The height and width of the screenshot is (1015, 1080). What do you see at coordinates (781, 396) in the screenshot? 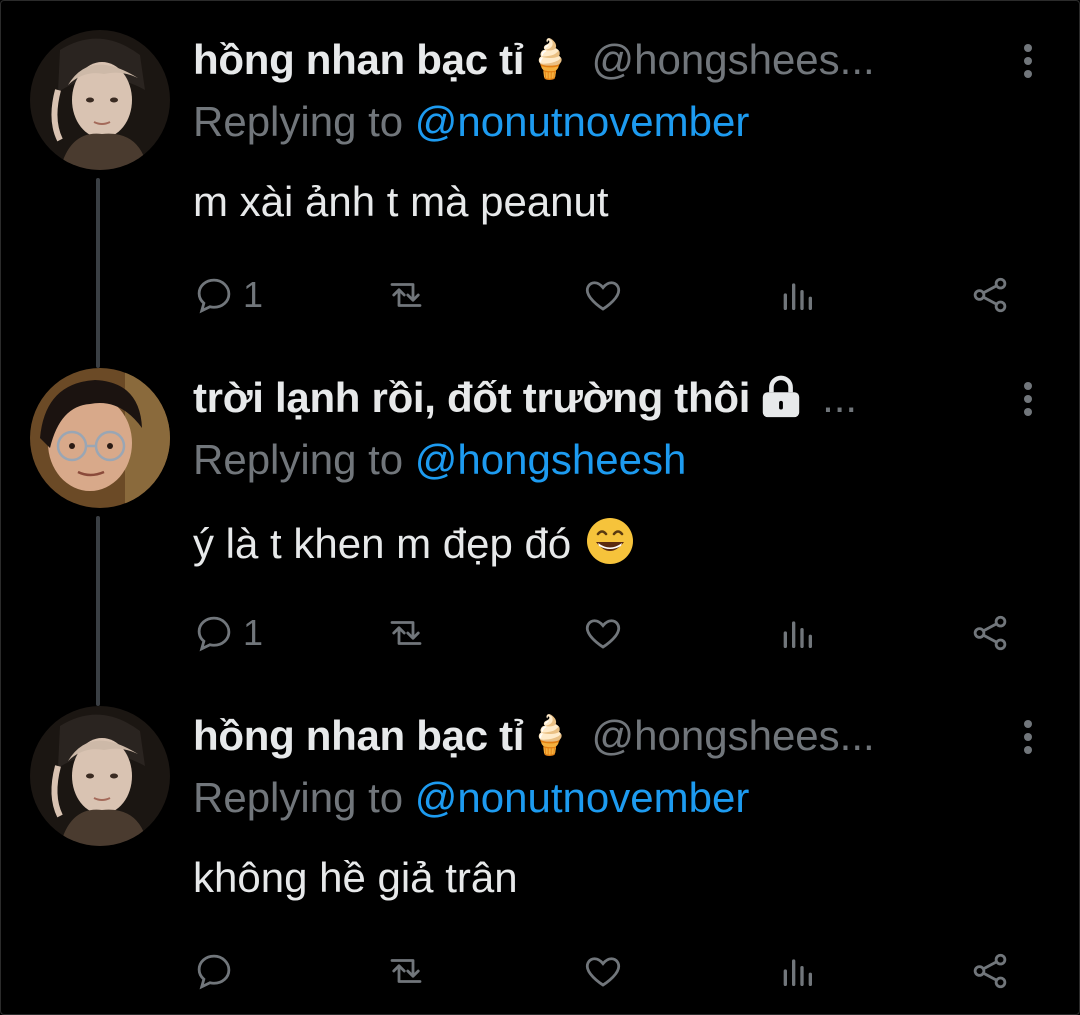
I see `lock-icon` at bounding box center [781, 396].